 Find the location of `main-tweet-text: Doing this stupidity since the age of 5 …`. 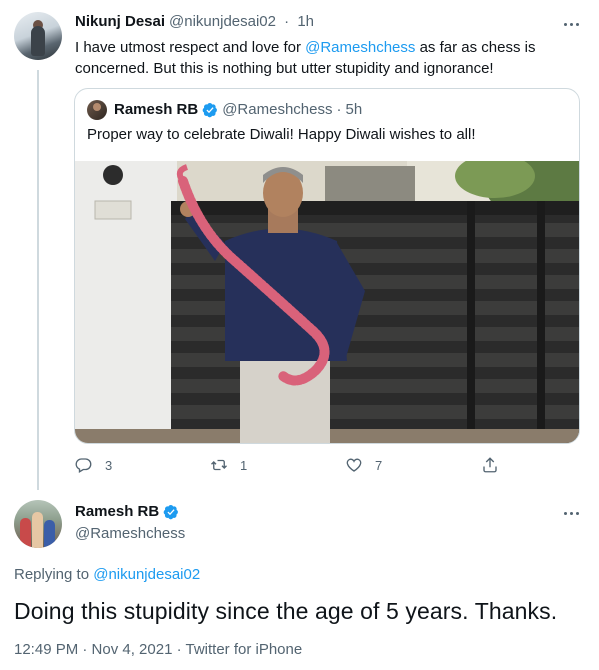

main-tweet-text: Doing this stupidity since the age of 5 … is located at coordinates (286, 611).